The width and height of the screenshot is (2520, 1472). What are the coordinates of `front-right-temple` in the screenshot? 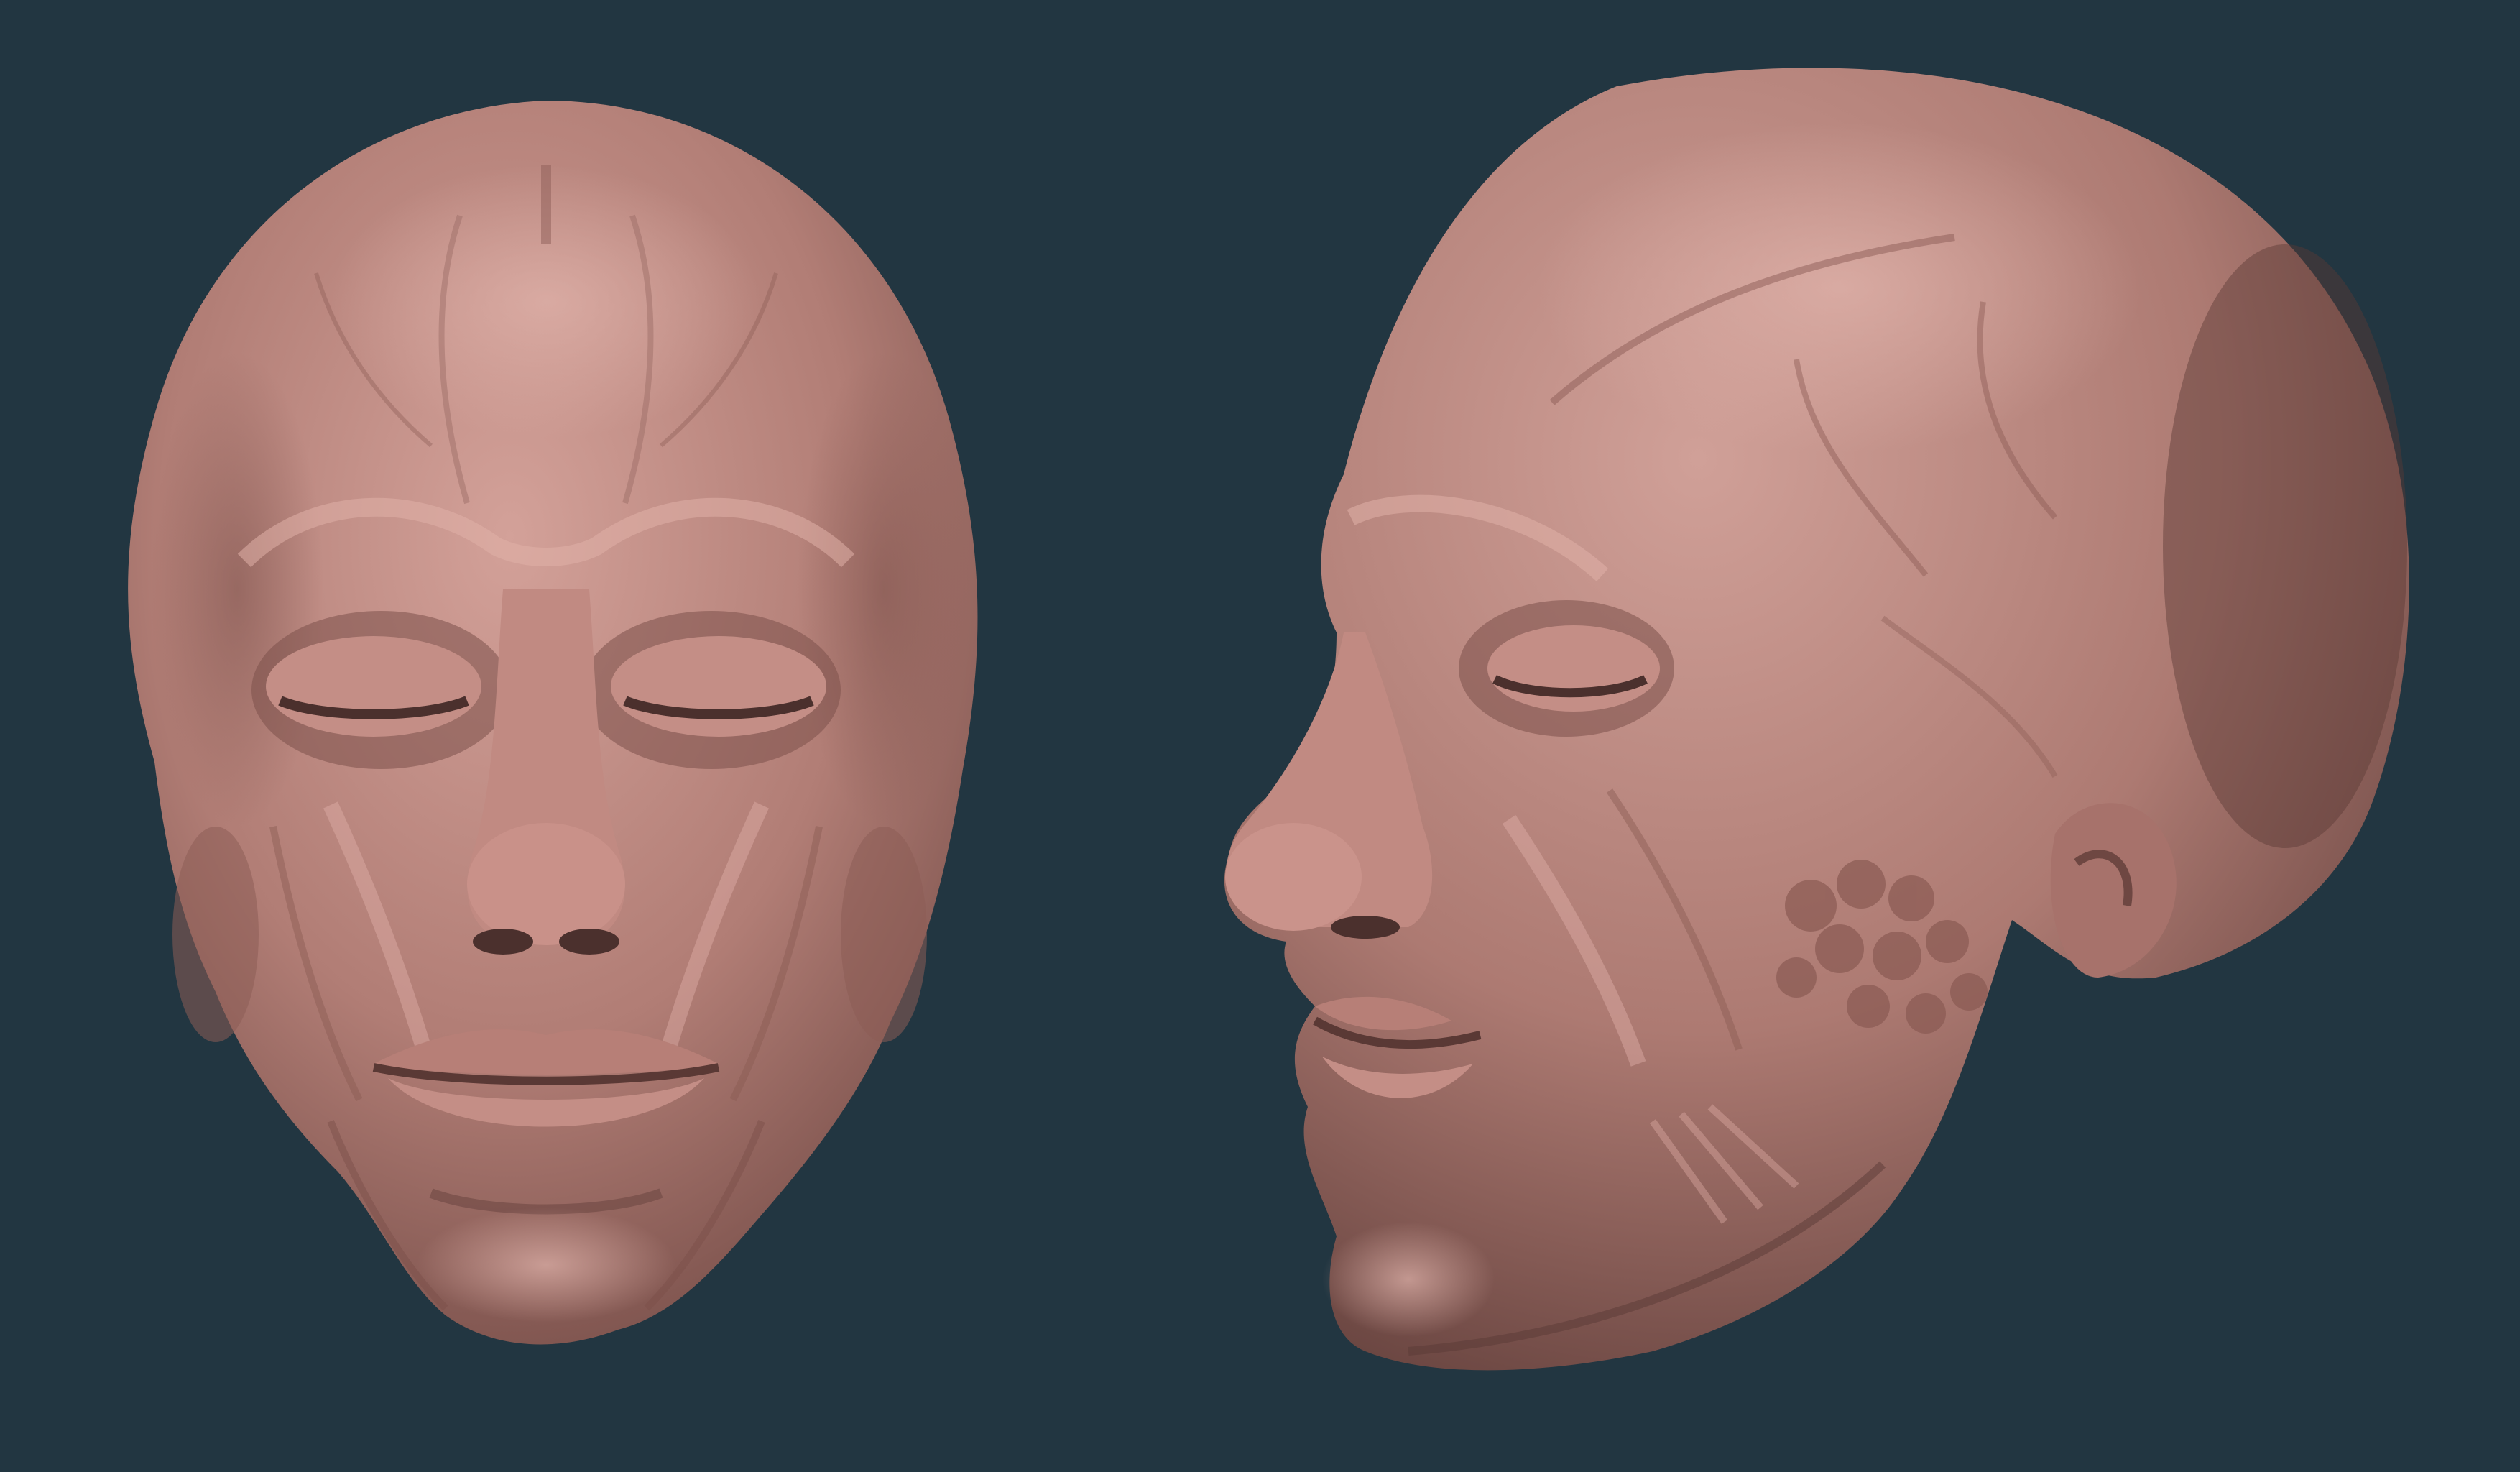 It's located at (884, 589).